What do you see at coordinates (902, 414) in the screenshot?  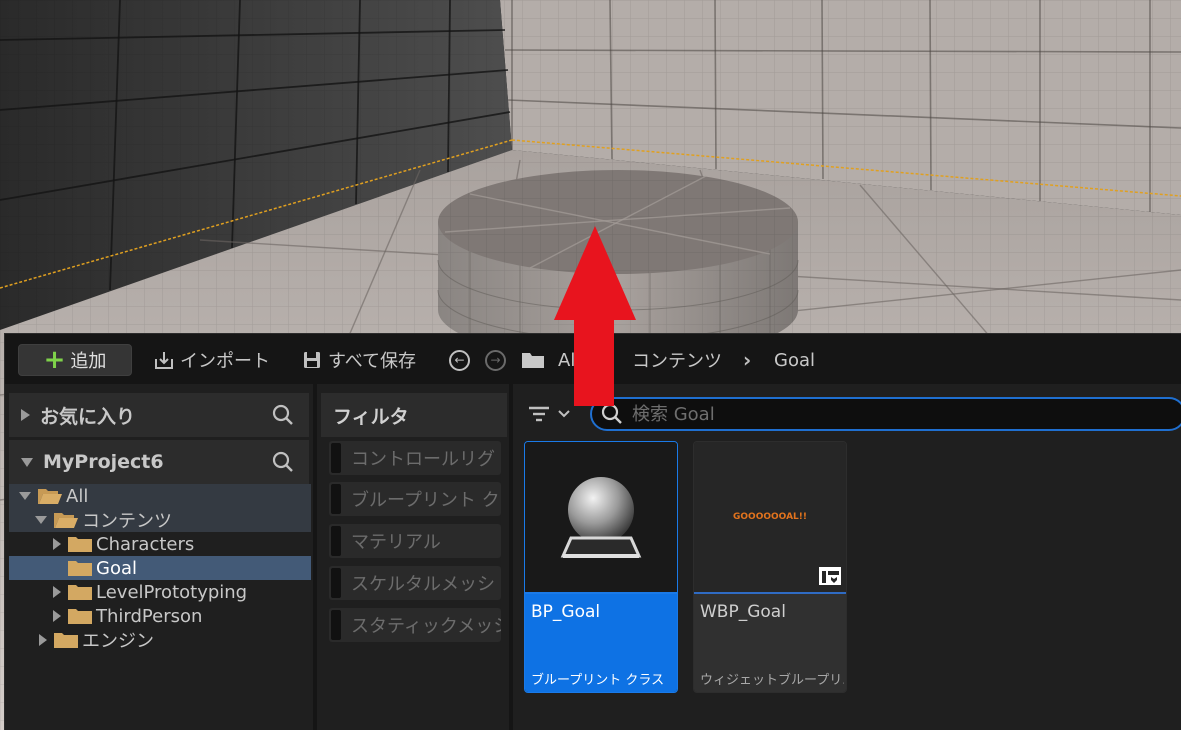 I see `search-input` at bounding box center [902, 414].